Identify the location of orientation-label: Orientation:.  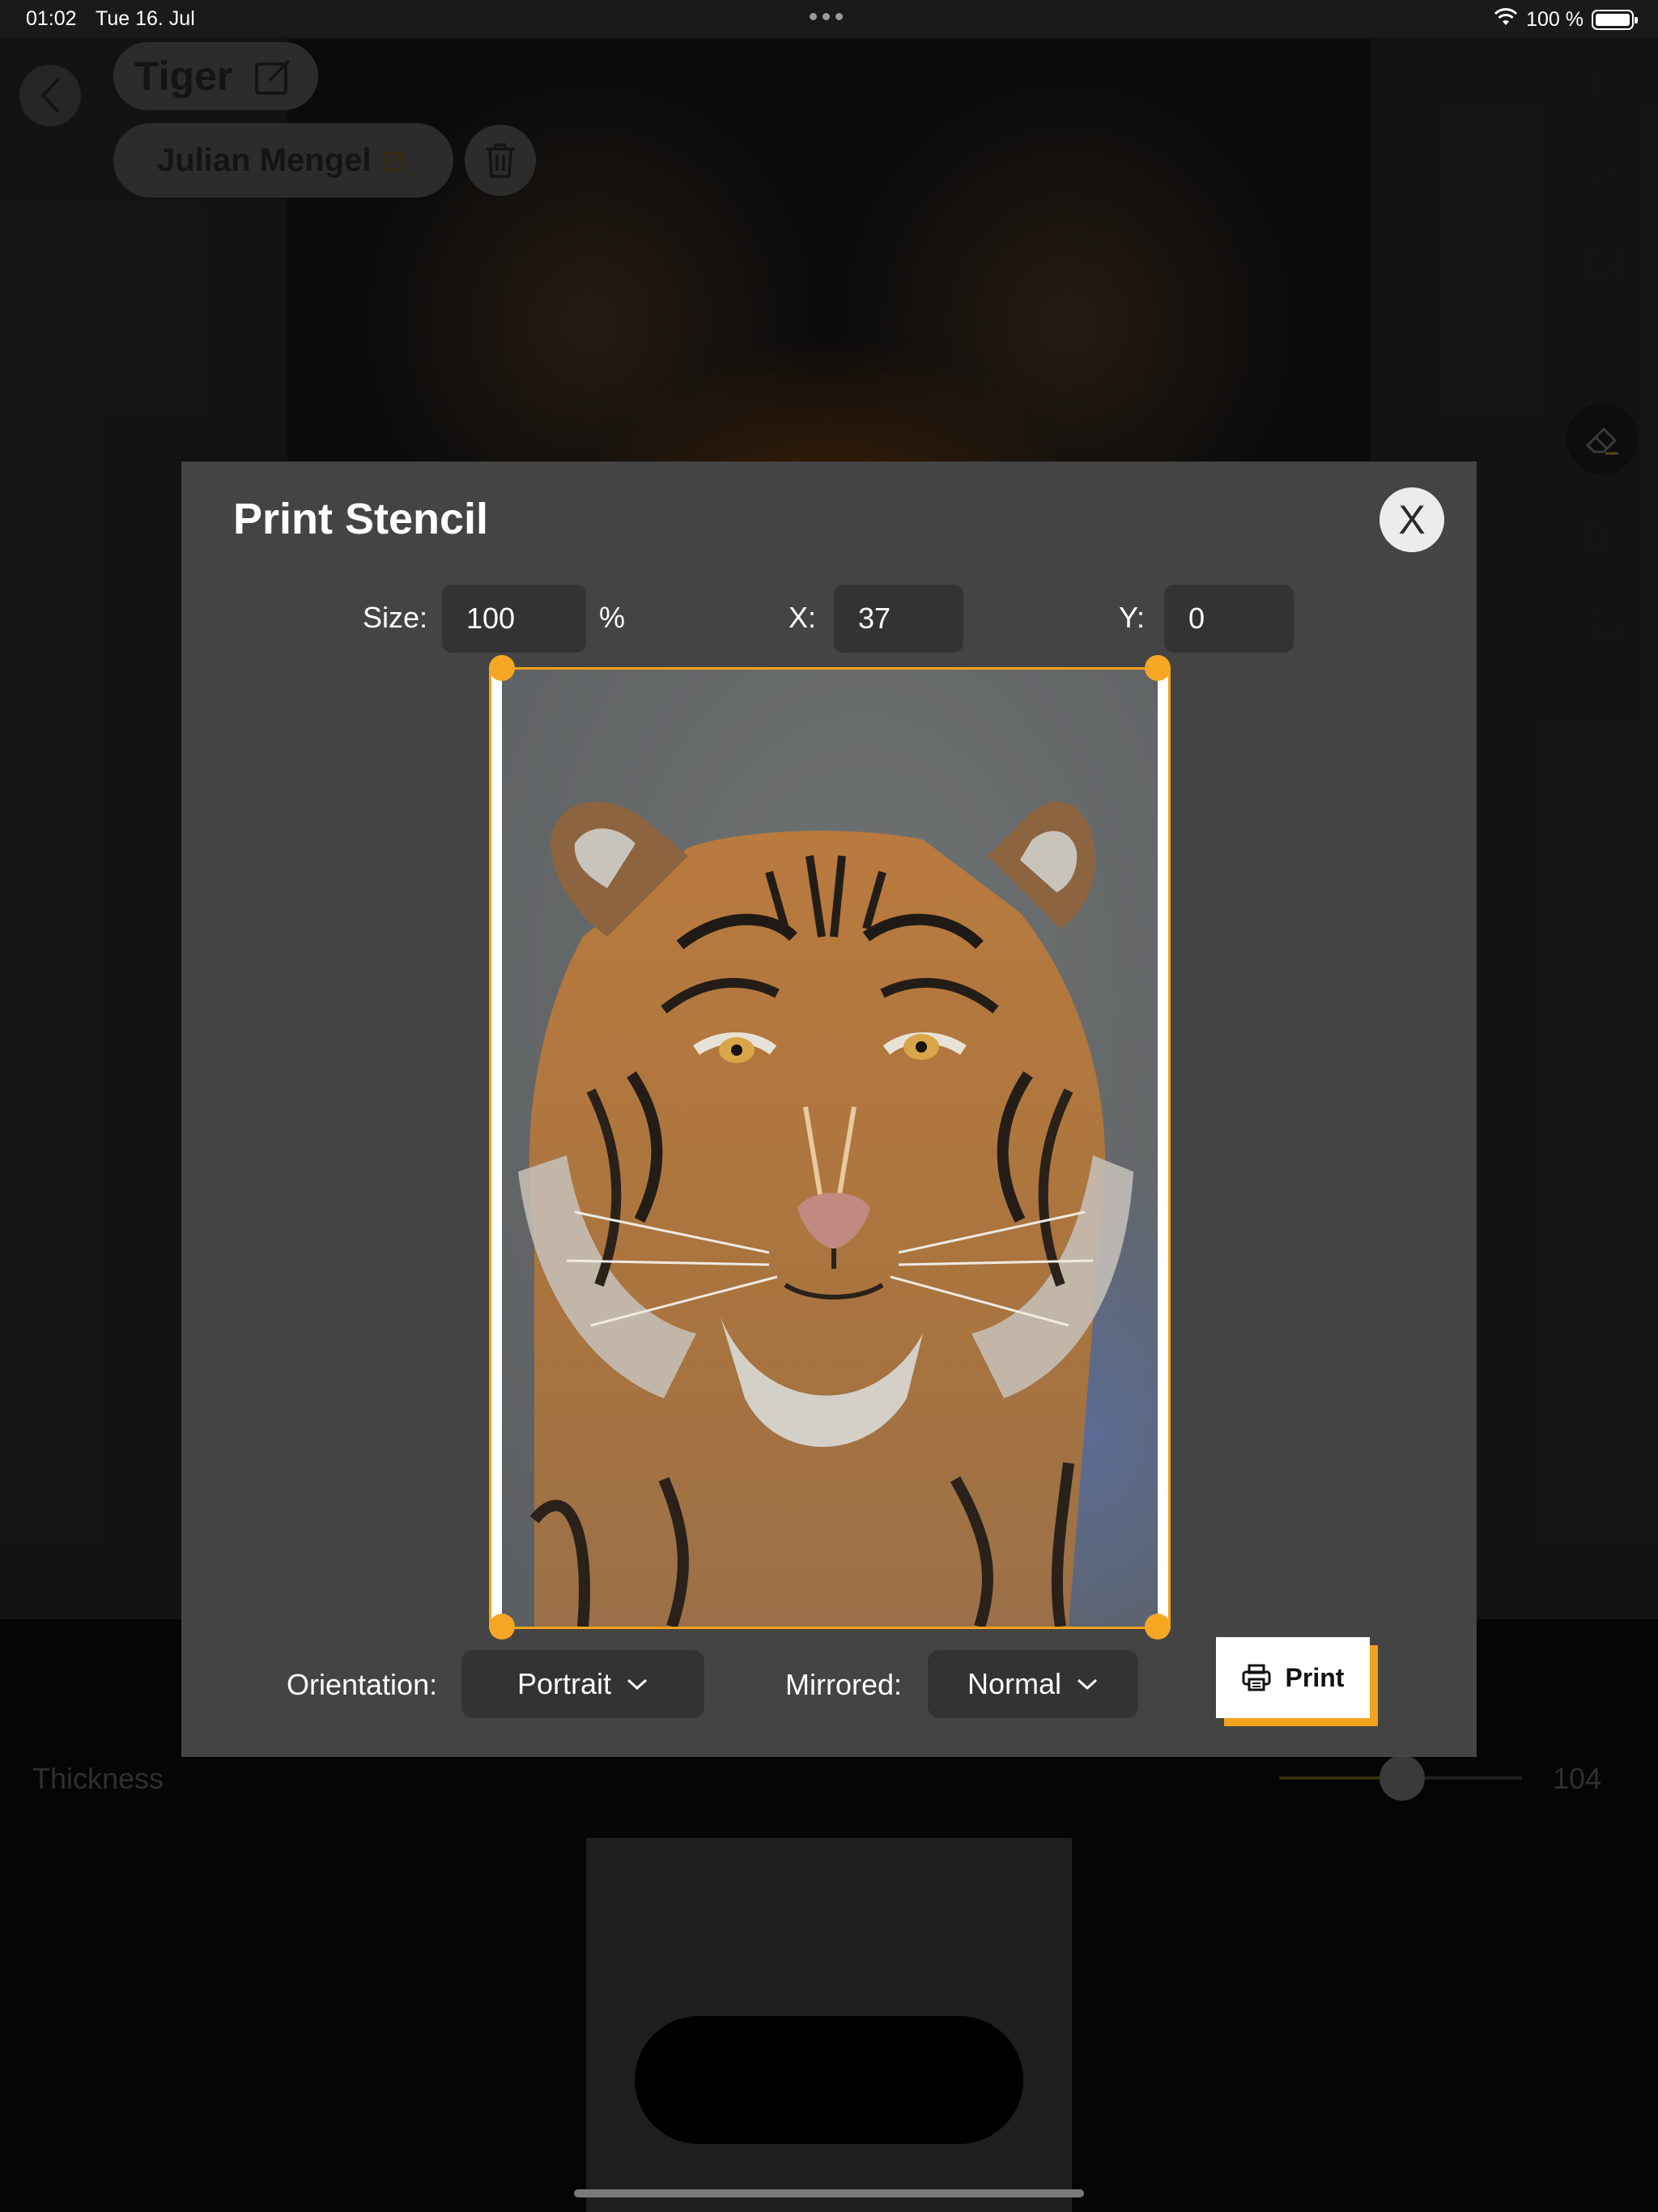
(362, 1684).